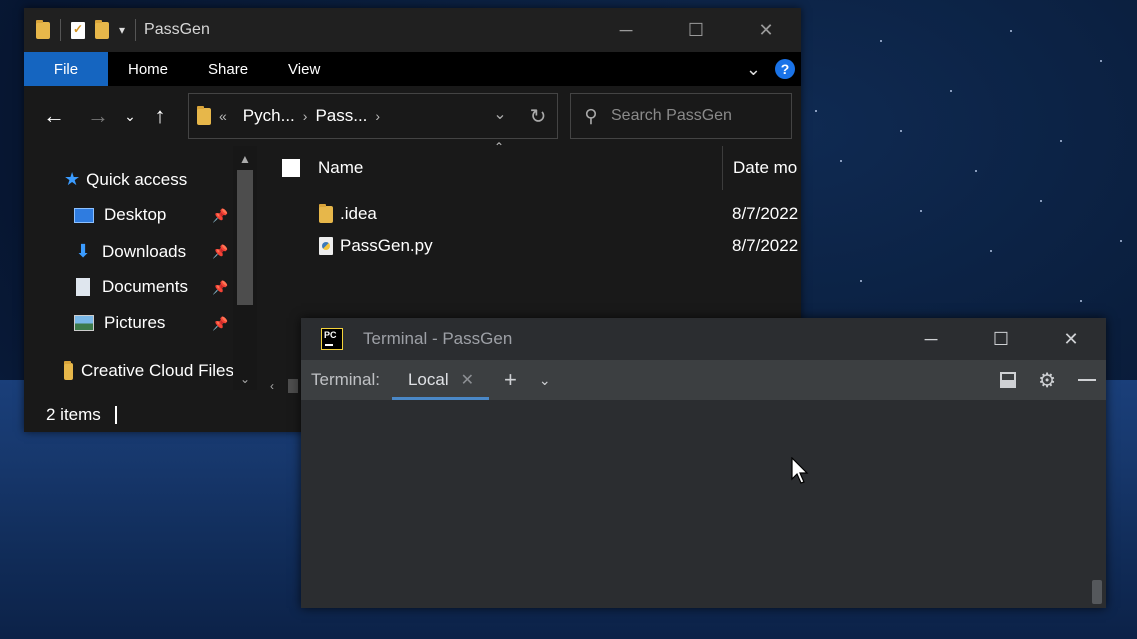  Describe the element at coordinates (531, 246) in the screenshot. I see `file-row-passgen-py: PassGen.py 8/7/2022` at that location.